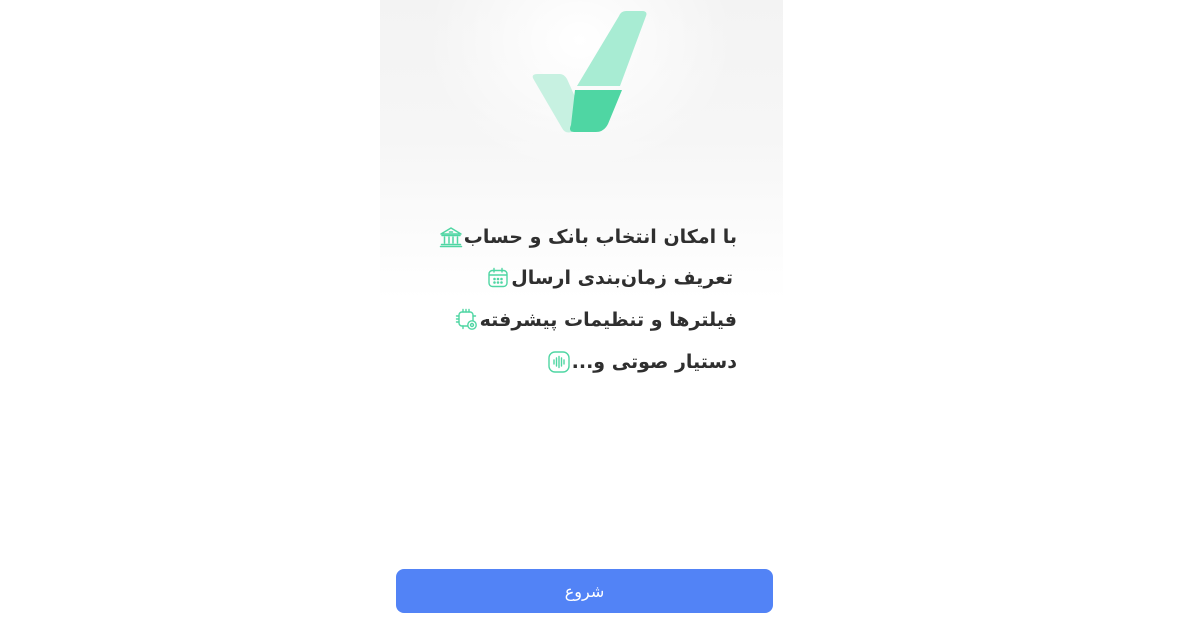 The width and height of the screenshot is (1200, 630). I want to click on feature-item-bank: با امکان انتخاب بانک و حساب, so click(582, 237).